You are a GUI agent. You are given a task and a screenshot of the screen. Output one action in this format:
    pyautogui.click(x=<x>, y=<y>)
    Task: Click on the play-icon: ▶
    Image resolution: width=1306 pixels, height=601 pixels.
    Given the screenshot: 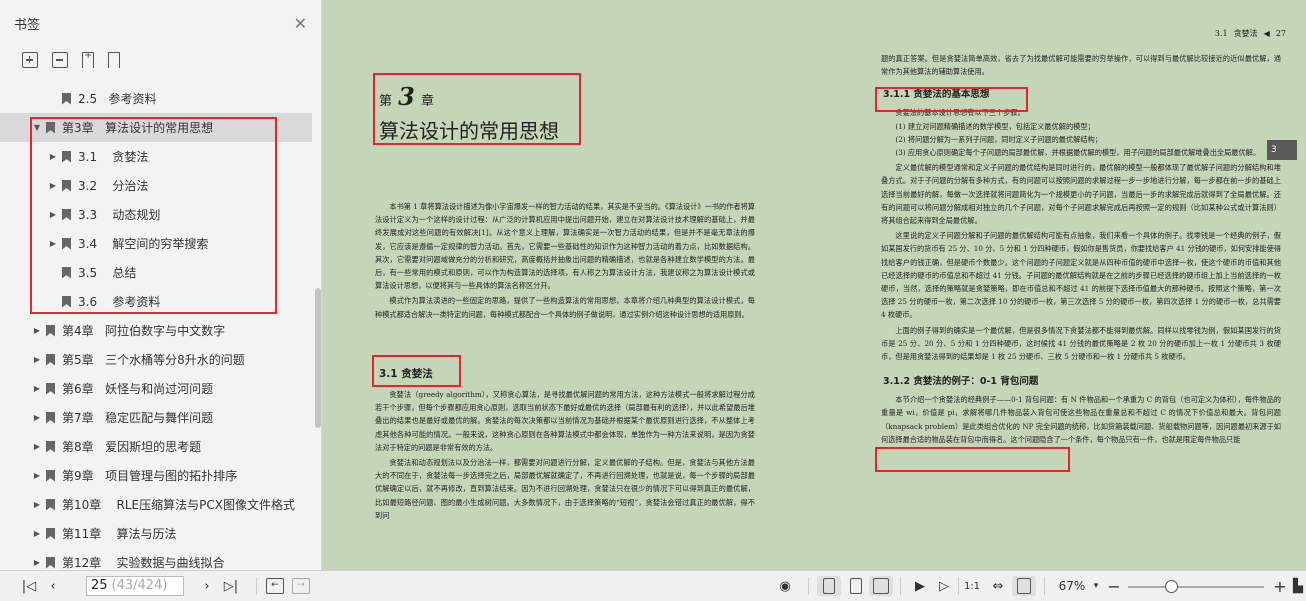 What is the action you would take?
    pyautogui.click(x=920, y=586)
    